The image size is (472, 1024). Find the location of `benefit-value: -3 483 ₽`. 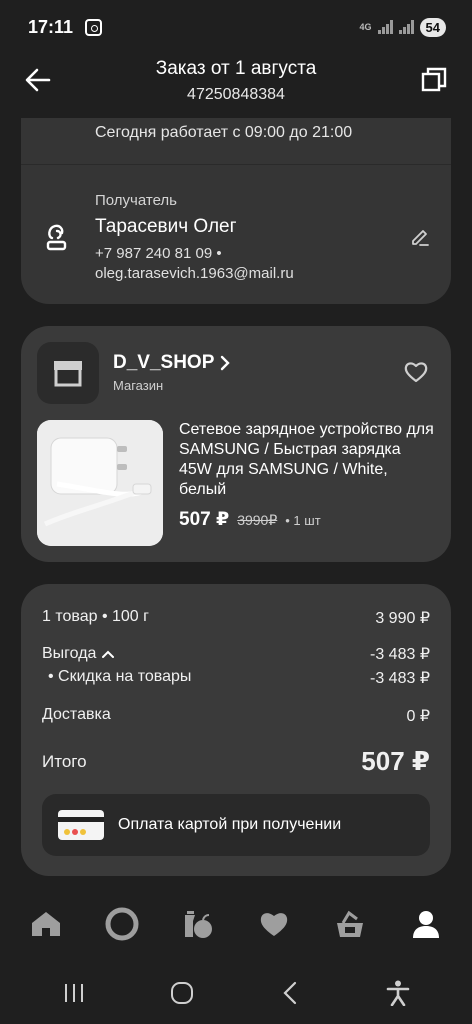

benefit-value: -3 483 ₽ is located at coordinates (400, 654).